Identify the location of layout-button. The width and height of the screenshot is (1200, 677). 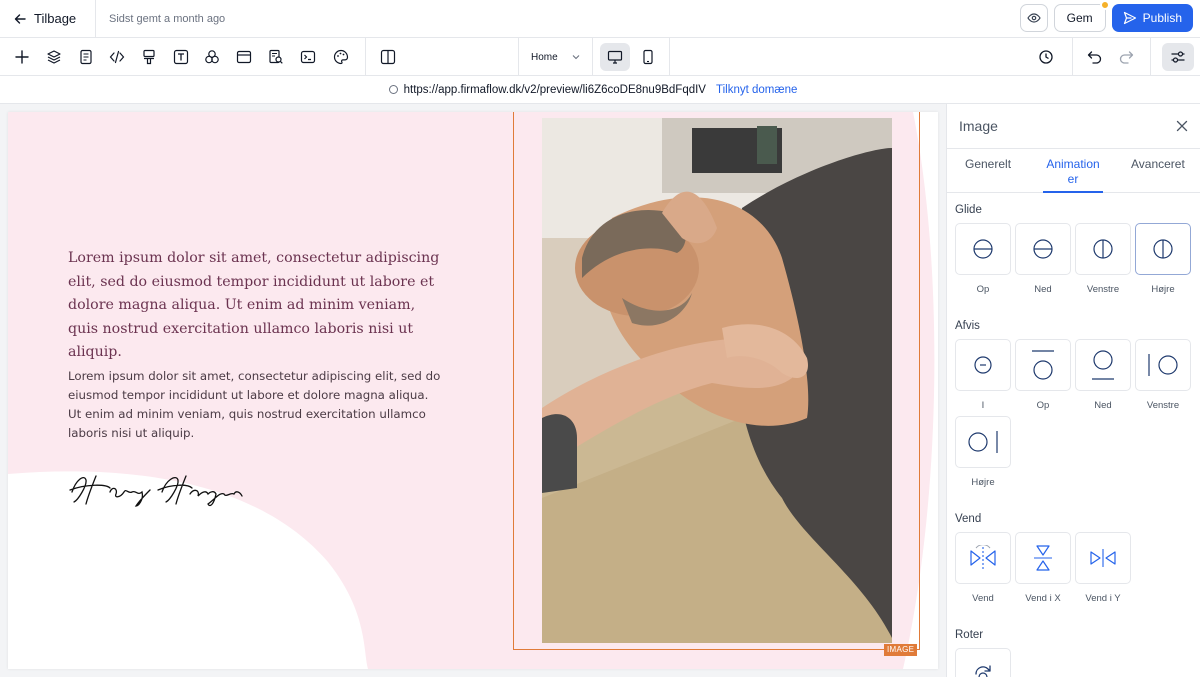
(244, 57).